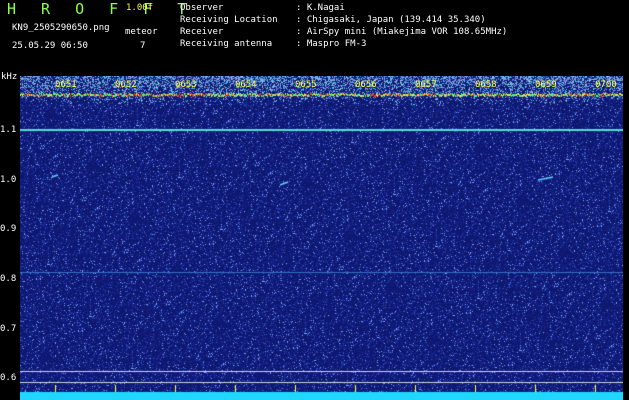 This screenshot has width=629, height=400. I want to click on time-mark: 0656, so click(366, 85).